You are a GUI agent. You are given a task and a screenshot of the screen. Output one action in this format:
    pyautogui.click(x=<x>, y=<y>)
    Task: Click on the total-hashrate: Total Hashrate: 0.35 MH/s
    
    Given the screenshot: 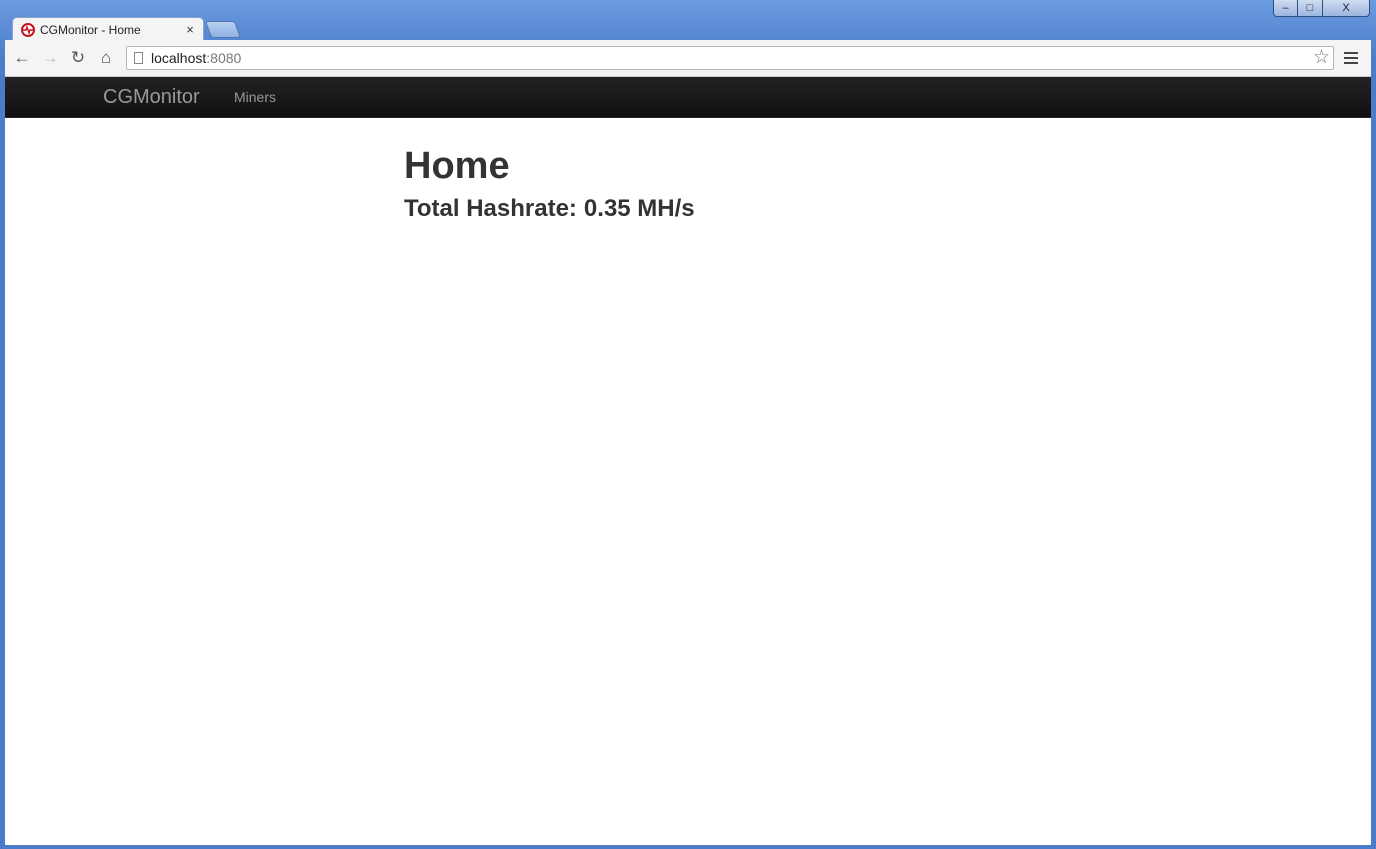 What is the action you would take?
    pyautogui.click(x=549, y=209)
    